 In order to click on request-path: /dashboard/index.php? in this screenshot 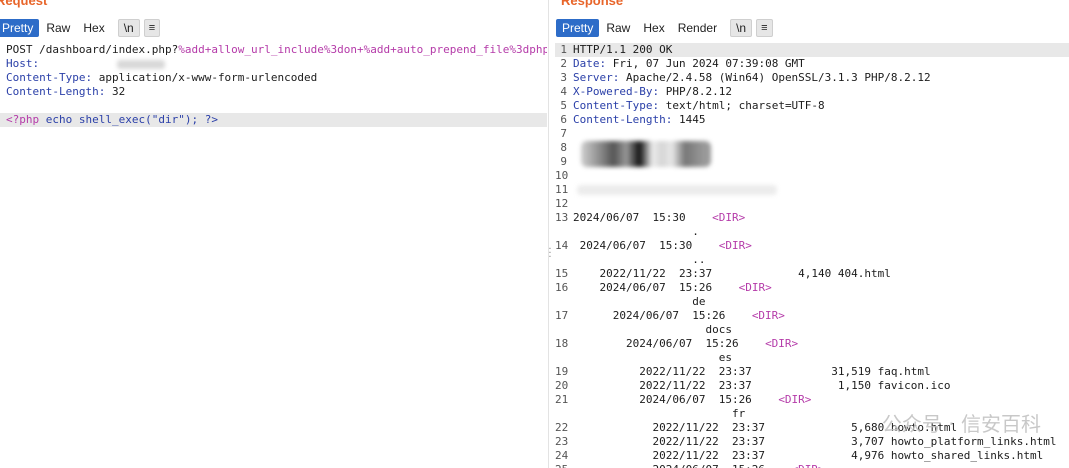, I will do `click(109, 49)`.